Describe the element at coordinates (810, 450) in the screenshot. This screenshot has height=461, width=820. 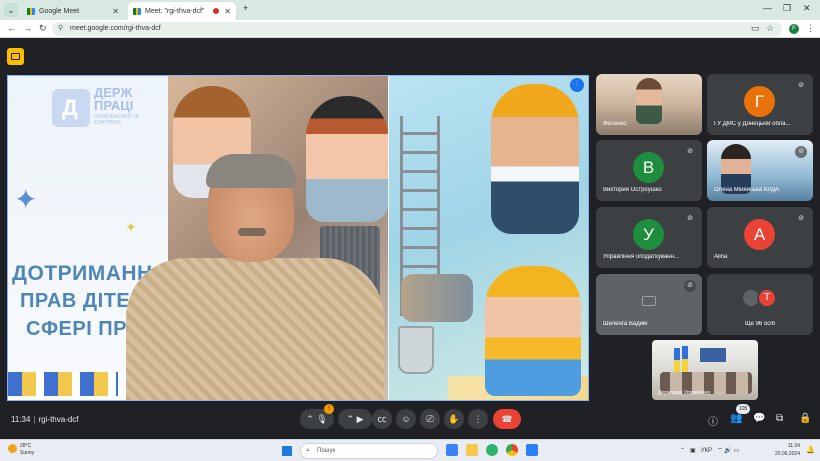
I see `notification-bell-icon: 🔔` at that location.